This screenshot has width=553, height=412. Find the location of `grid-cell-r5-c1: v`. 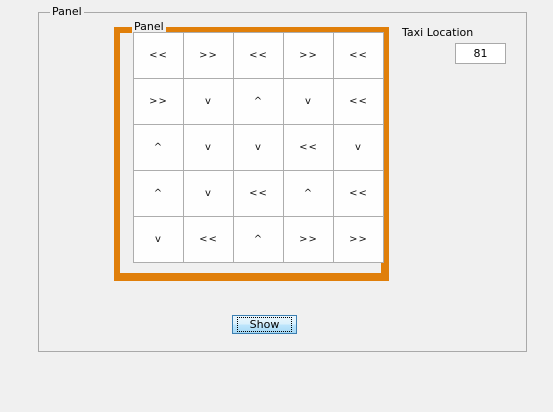

grid-cell-r5-c1: v is located at coordinates (158, 239).